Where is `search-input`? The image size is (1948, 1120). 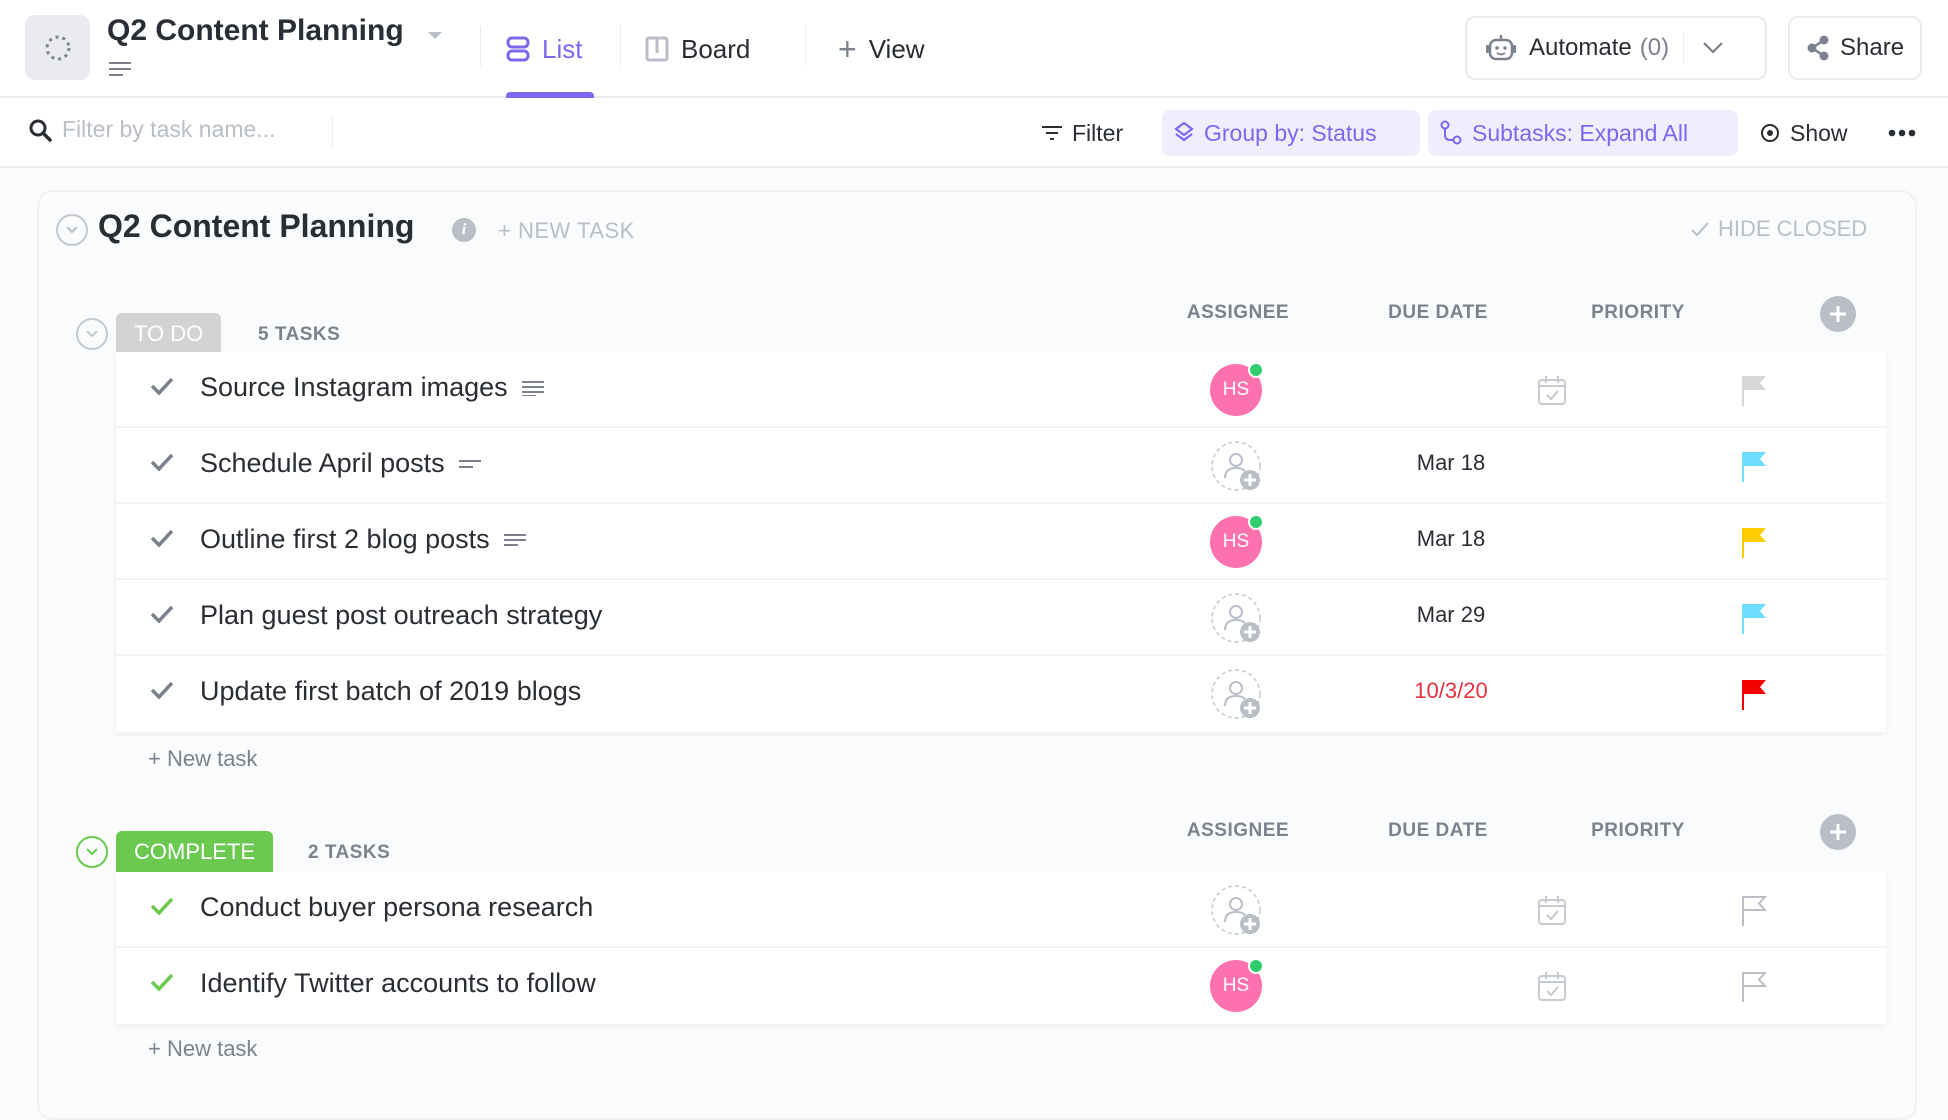
search-input is located at coordinates (192, 129).